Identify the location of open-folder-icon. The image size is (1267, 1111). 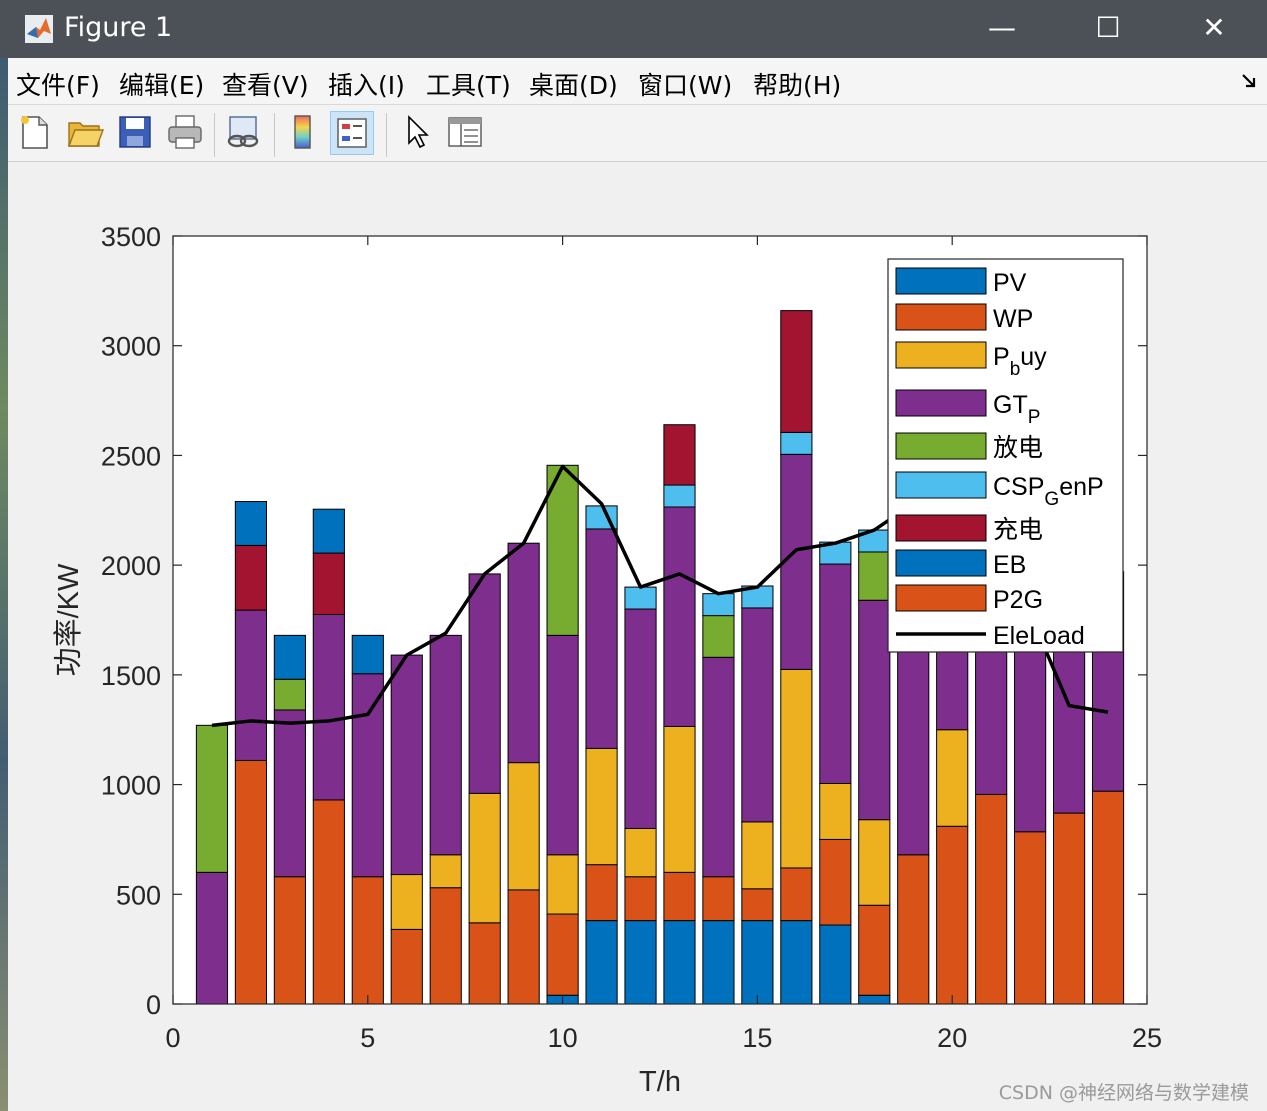
(85, 132).